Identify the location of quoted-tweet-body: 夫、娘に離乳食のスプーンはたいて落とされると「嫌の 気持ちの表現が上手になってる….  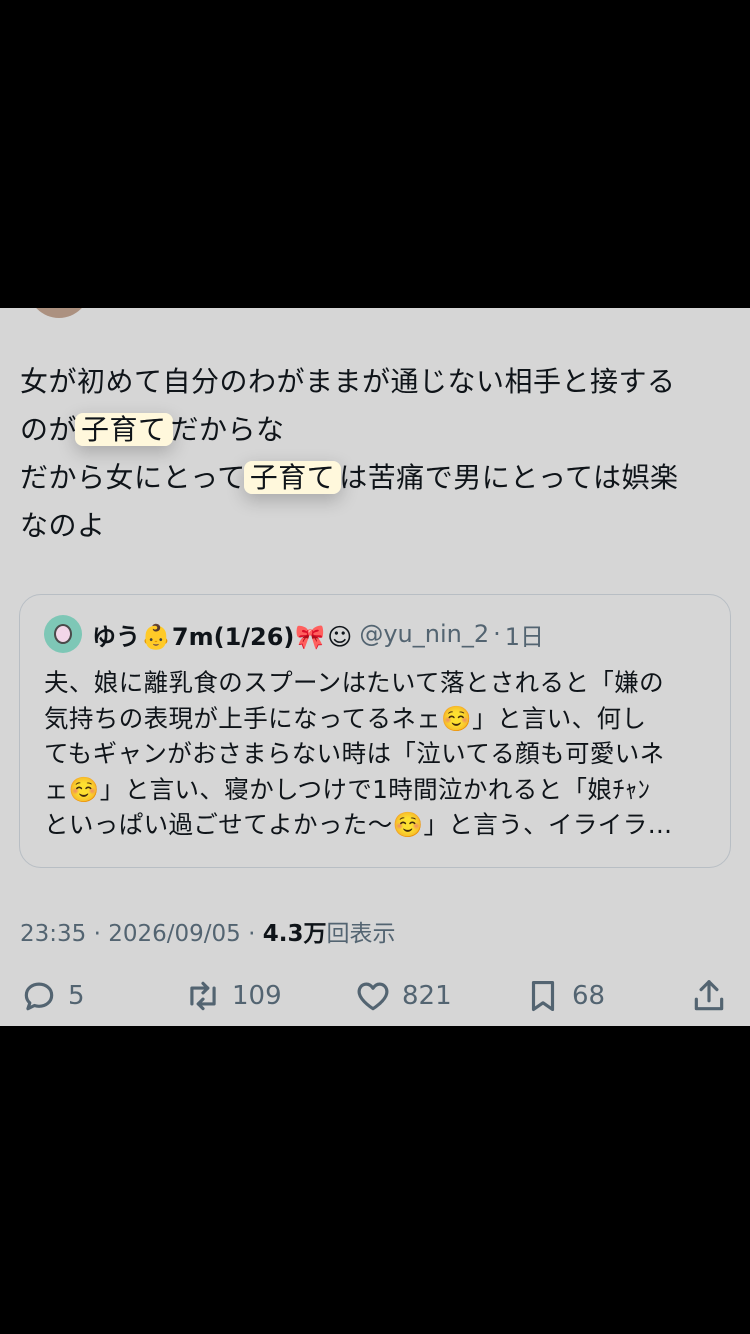
(358, 753).